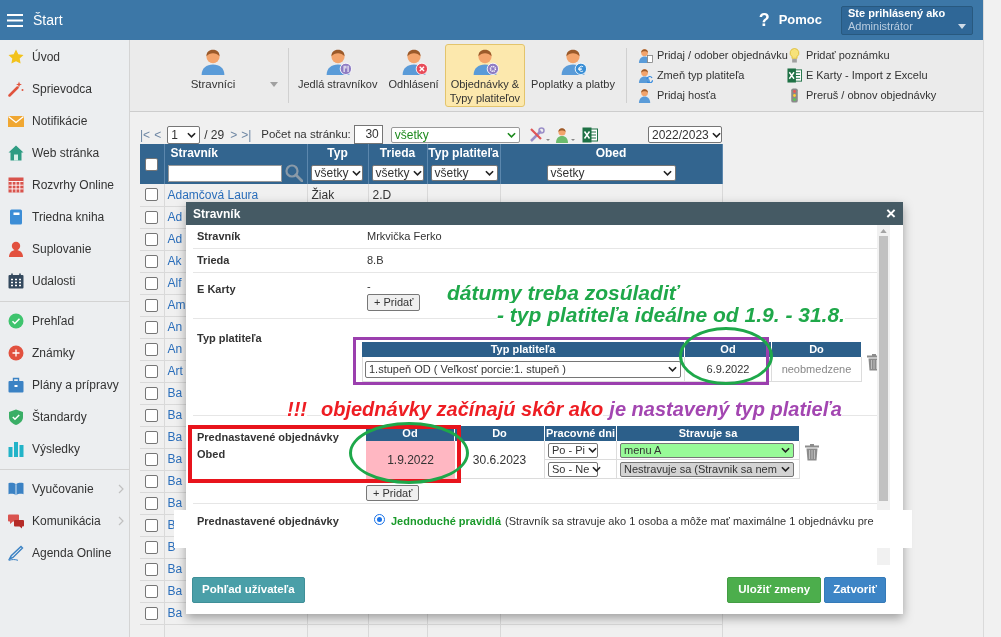 This screenshot has width=1001, height=637. I want to click on annotation-text: objednávky začínajú skôr ako, so click(462, 409).